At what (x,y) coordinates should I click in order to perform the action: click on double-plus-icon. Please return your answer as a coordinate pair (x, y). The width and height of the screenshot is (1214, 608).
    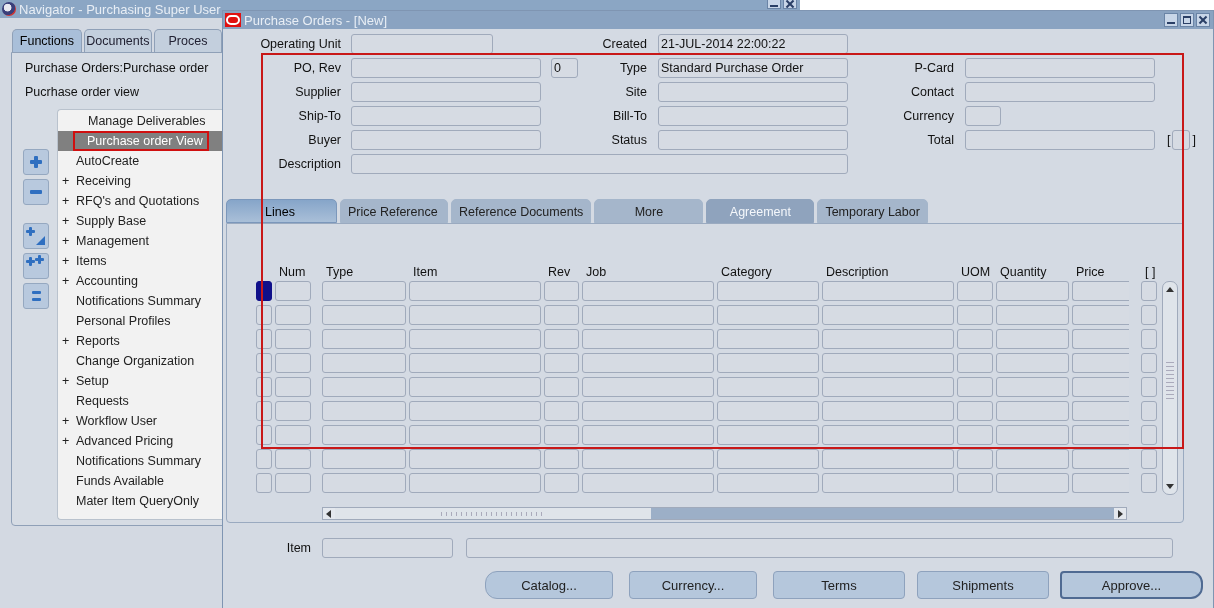
    Looking at the image, I should click on (35, 266).